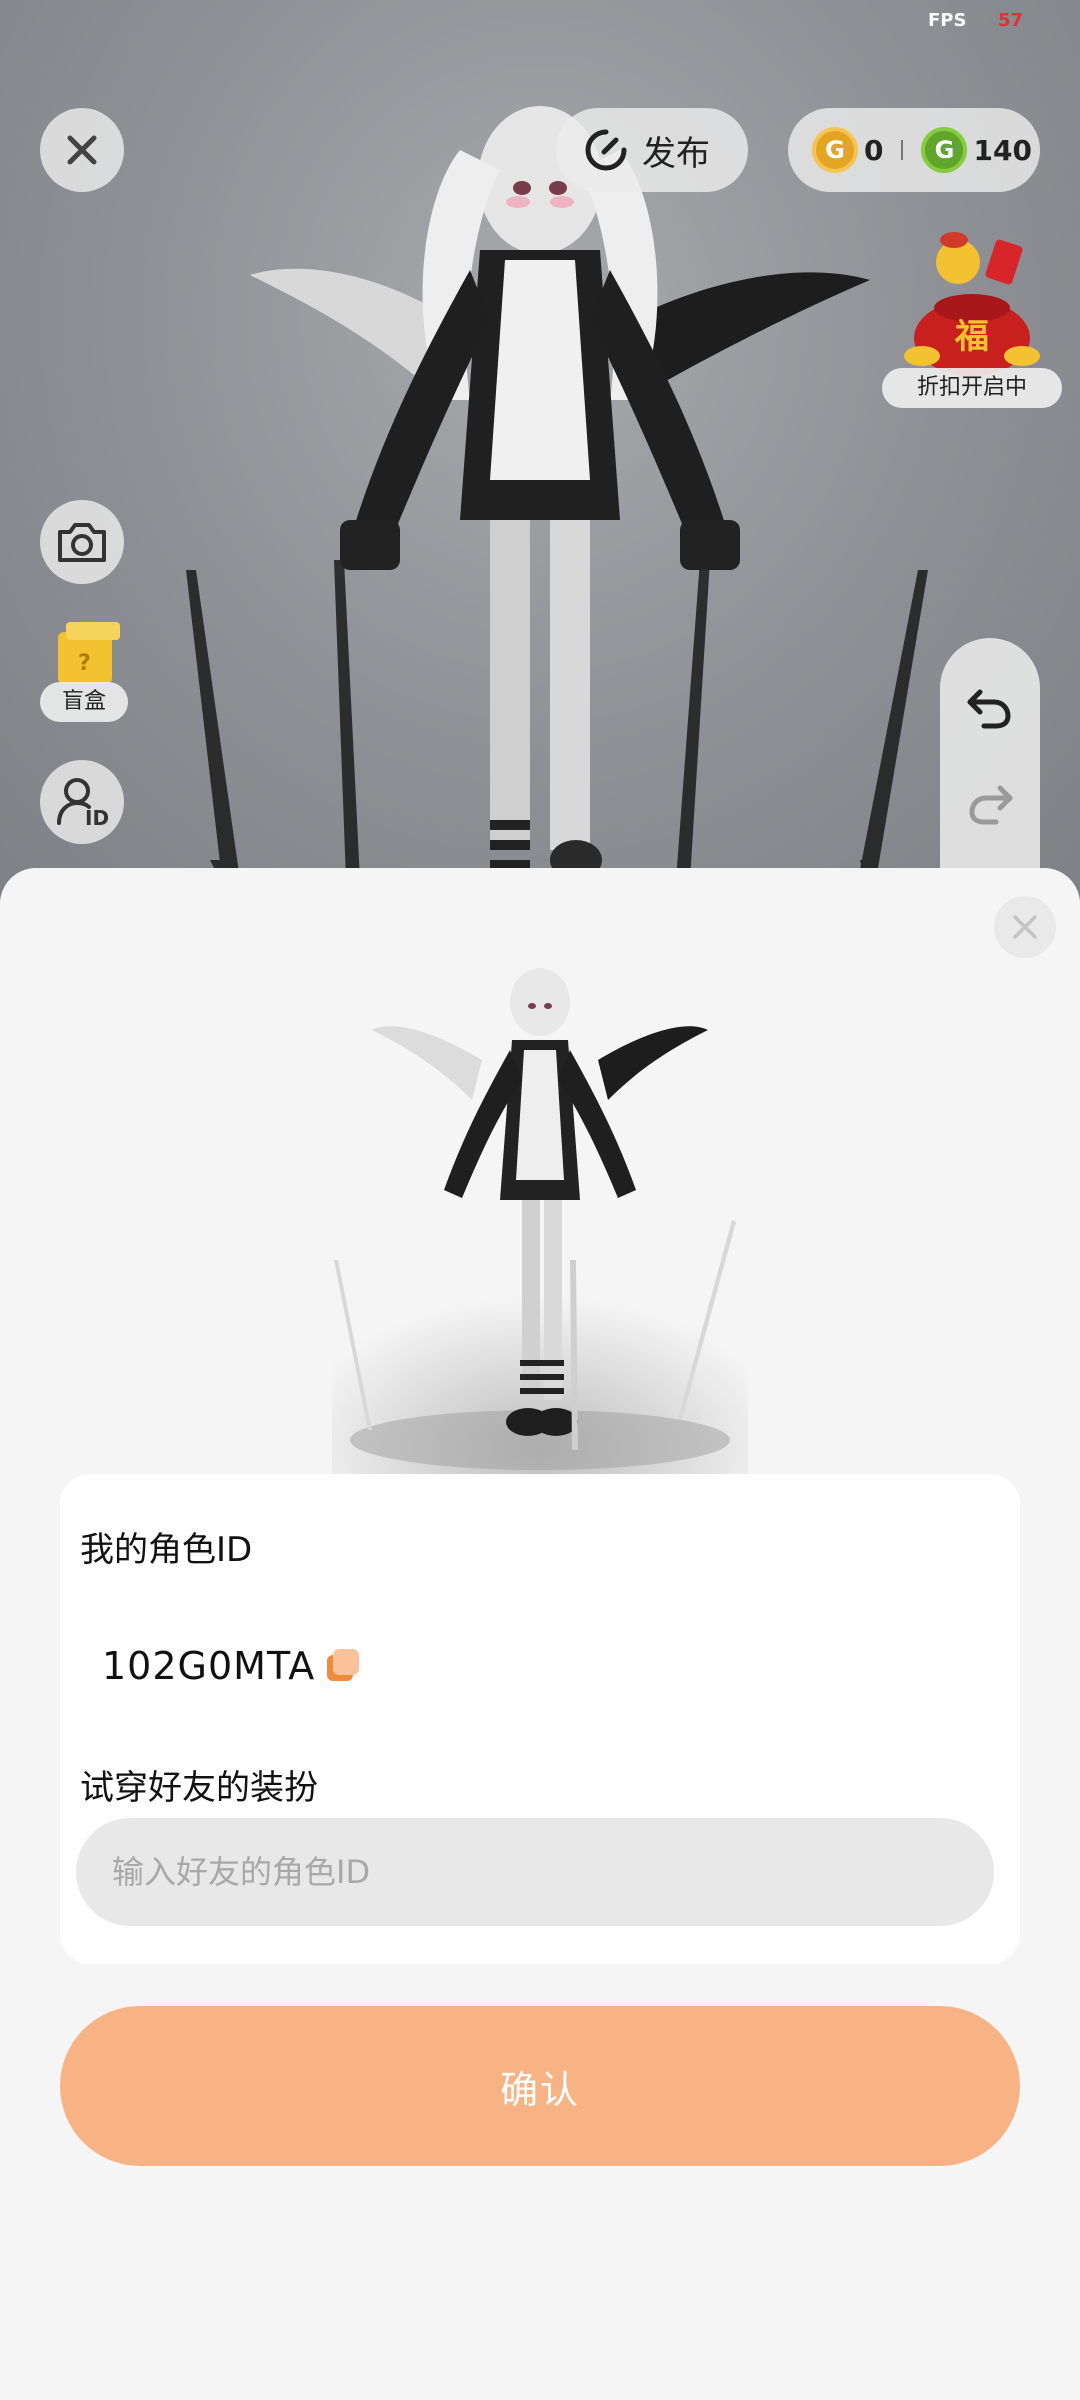  What do you see at coordinates (944, 150) in the screenshot?
I see `green-coin-icon: G` at bounding box center [944, 150].